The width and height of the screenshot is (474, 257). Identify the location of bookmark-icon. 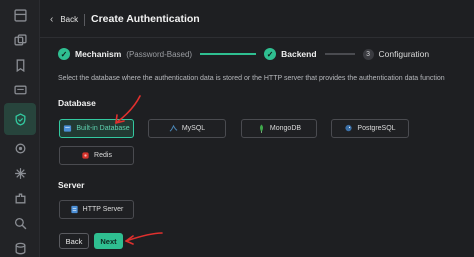
(20, 65).